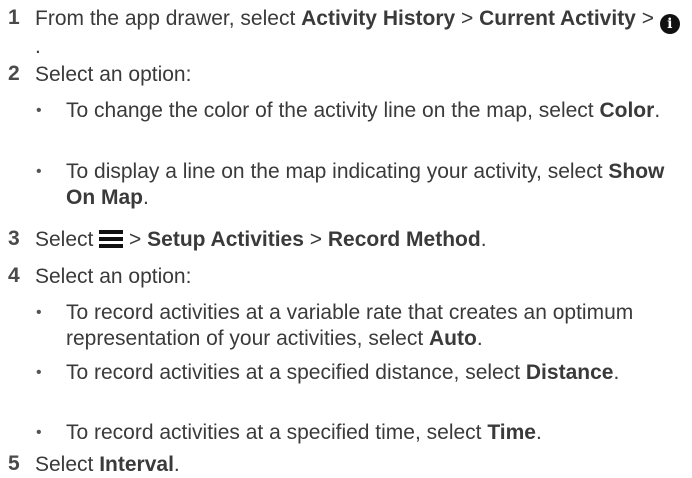 The image size is (692, 478). I want to click on step-text: Select Interval., so click(107, 464).